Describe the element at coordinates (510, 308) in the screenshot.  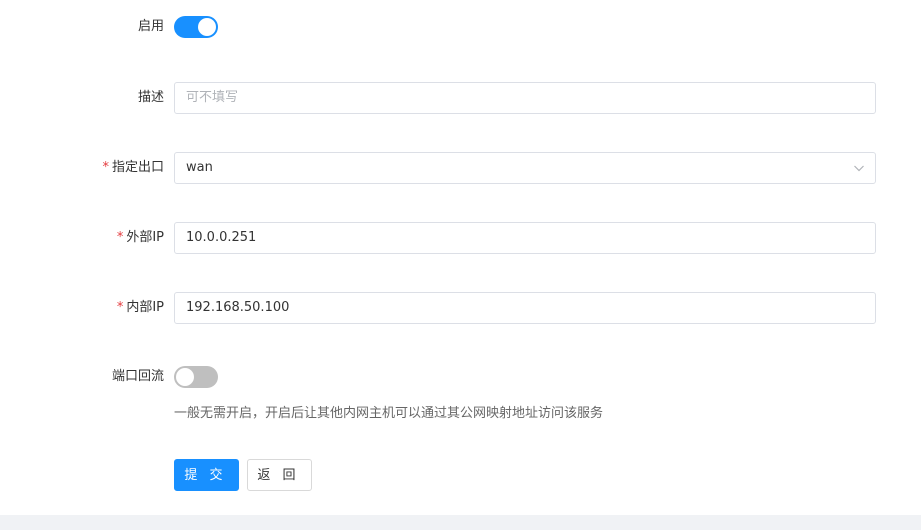
I see `internal-ip-input` at that location.